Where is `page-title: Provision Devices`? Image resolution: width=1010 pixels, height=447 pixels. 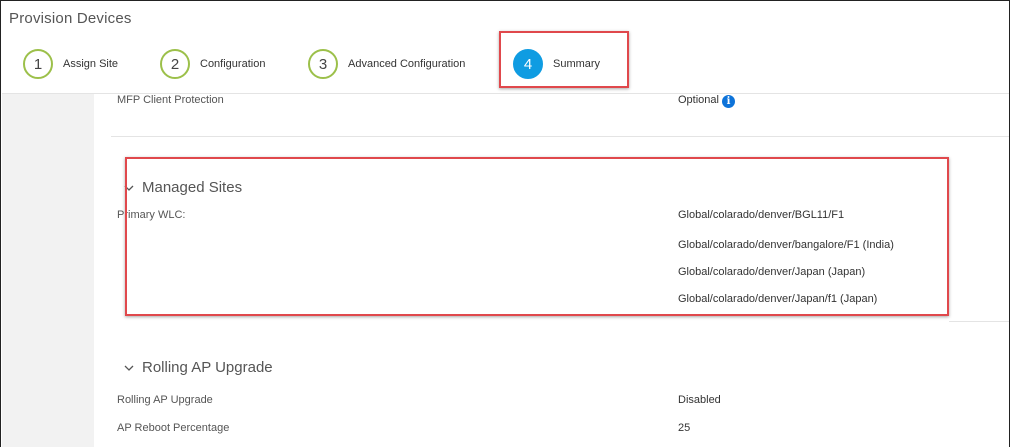 page-title: Provision Devices is located at coordinates (70, 18).